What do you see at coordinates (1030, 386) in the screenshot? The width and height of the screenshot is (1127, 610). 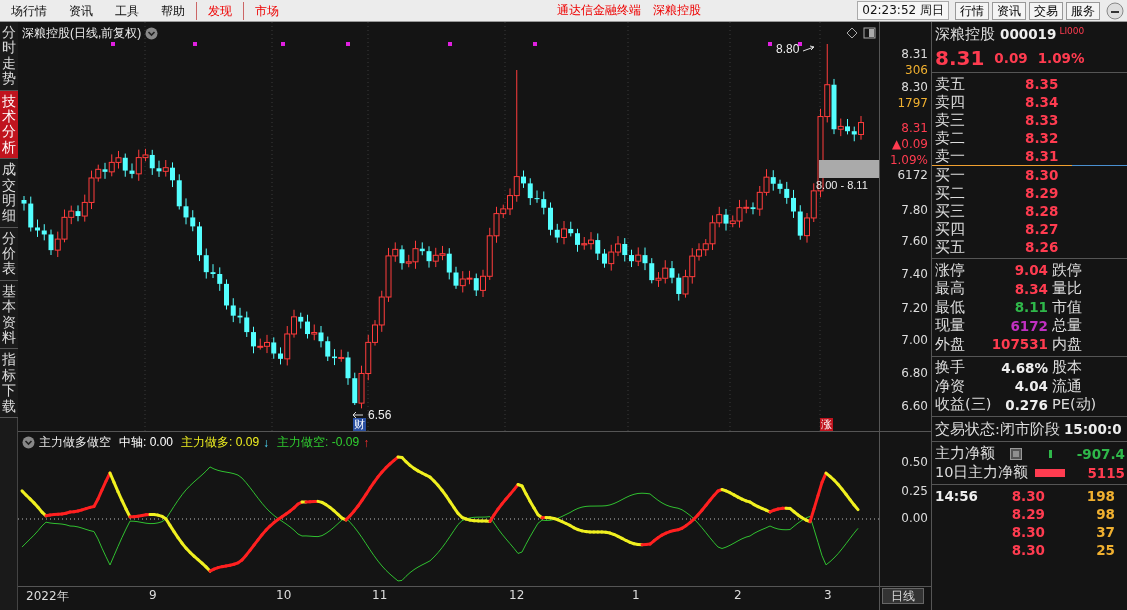 I see `stat-value: 4.04` at bounding box center [1030, 386].